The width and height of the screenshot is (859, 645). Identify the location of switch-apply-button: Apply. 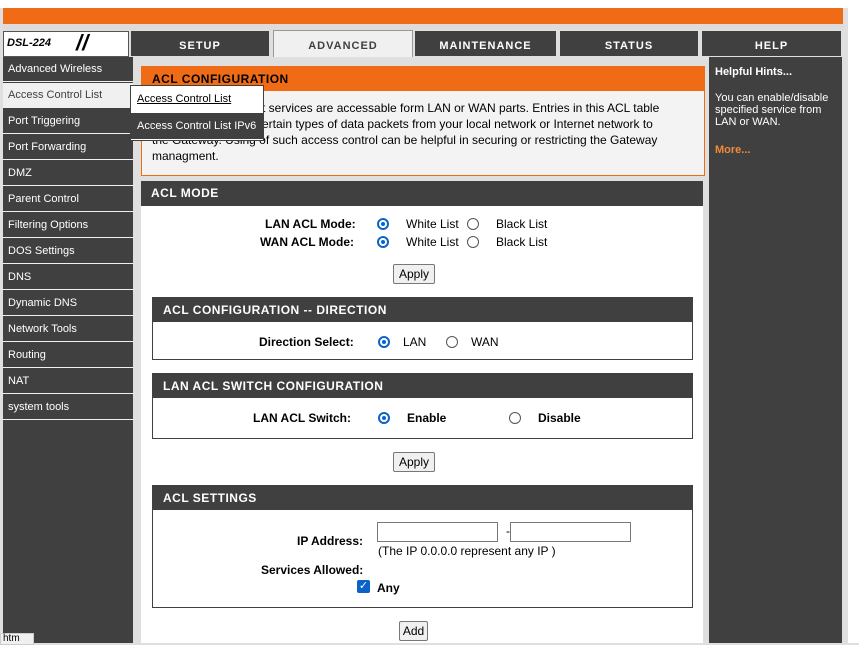
(414, 462).